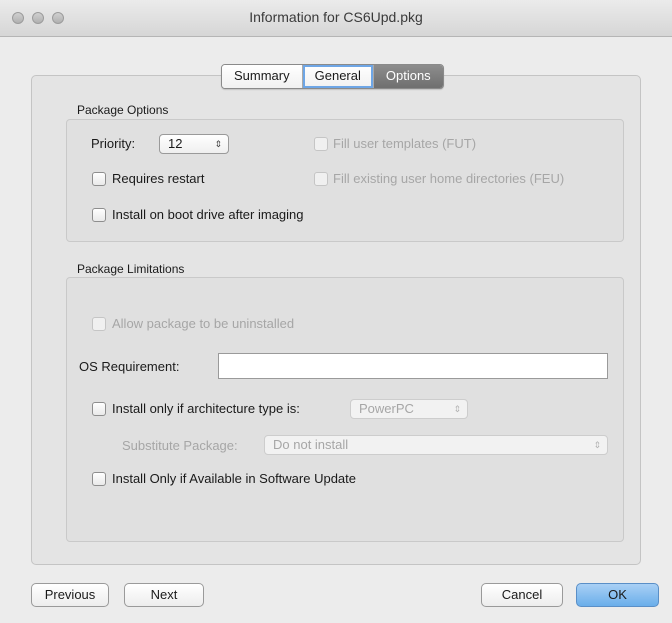 This screenshot has width=672, height=623. I want to click on ok-button: OK, so click(617, 595).